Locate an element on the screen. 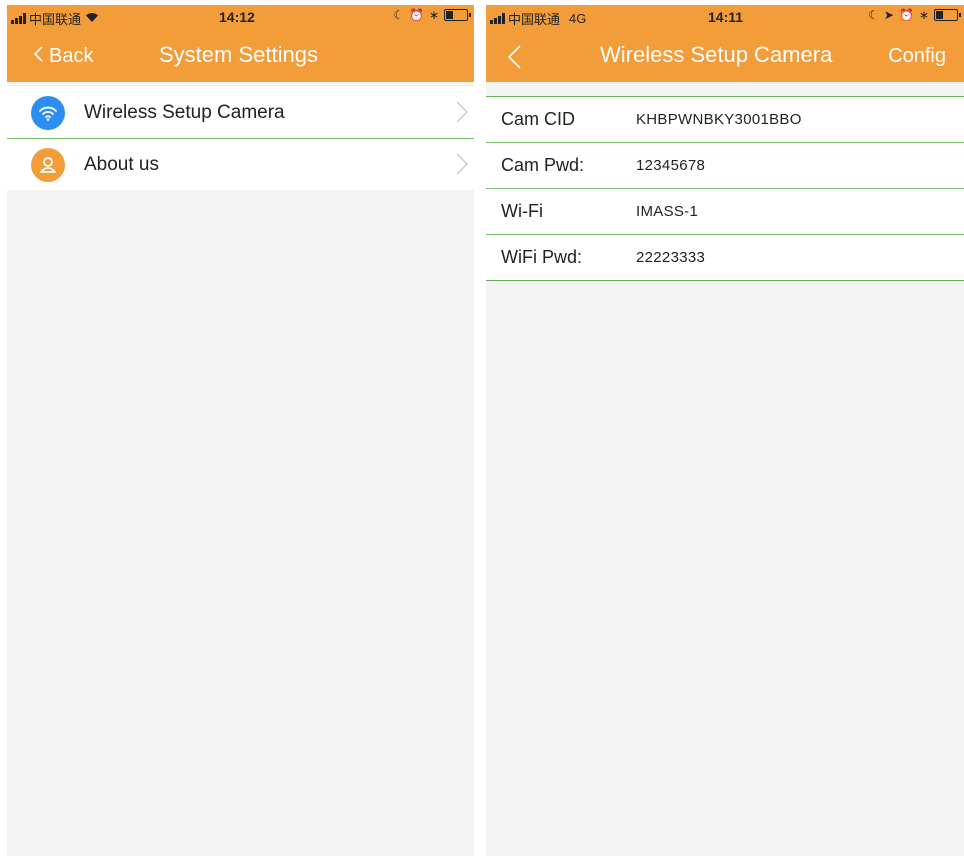  wifi-icon is located at coordinates (48, 113).